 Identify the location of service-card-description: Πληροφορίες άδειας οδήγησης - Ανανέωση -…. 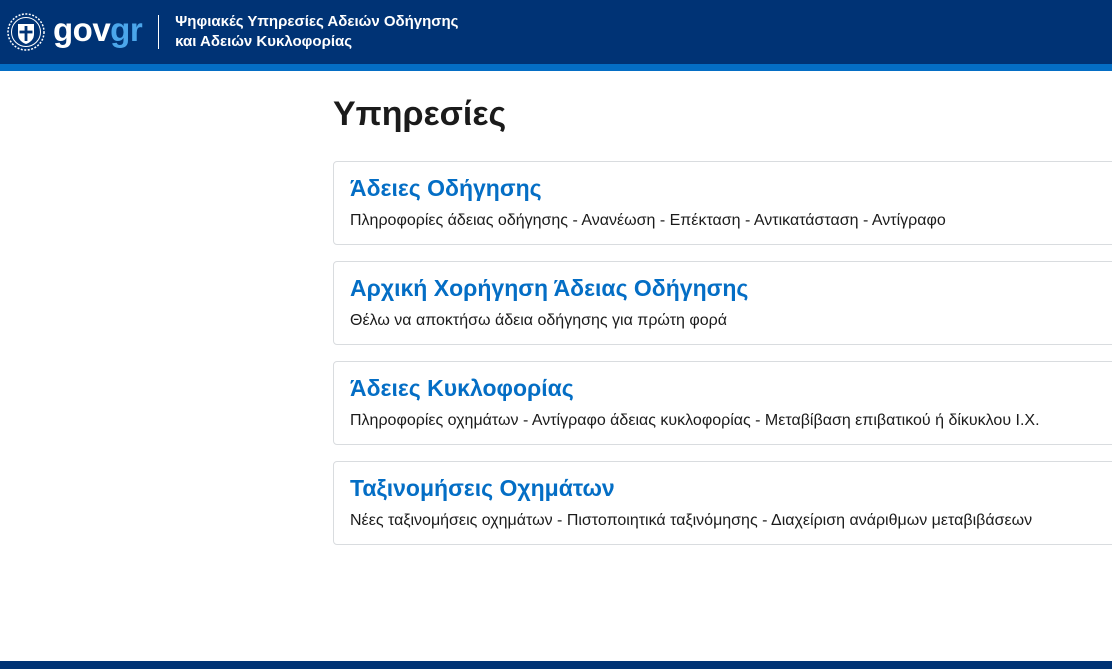
(648, 220).